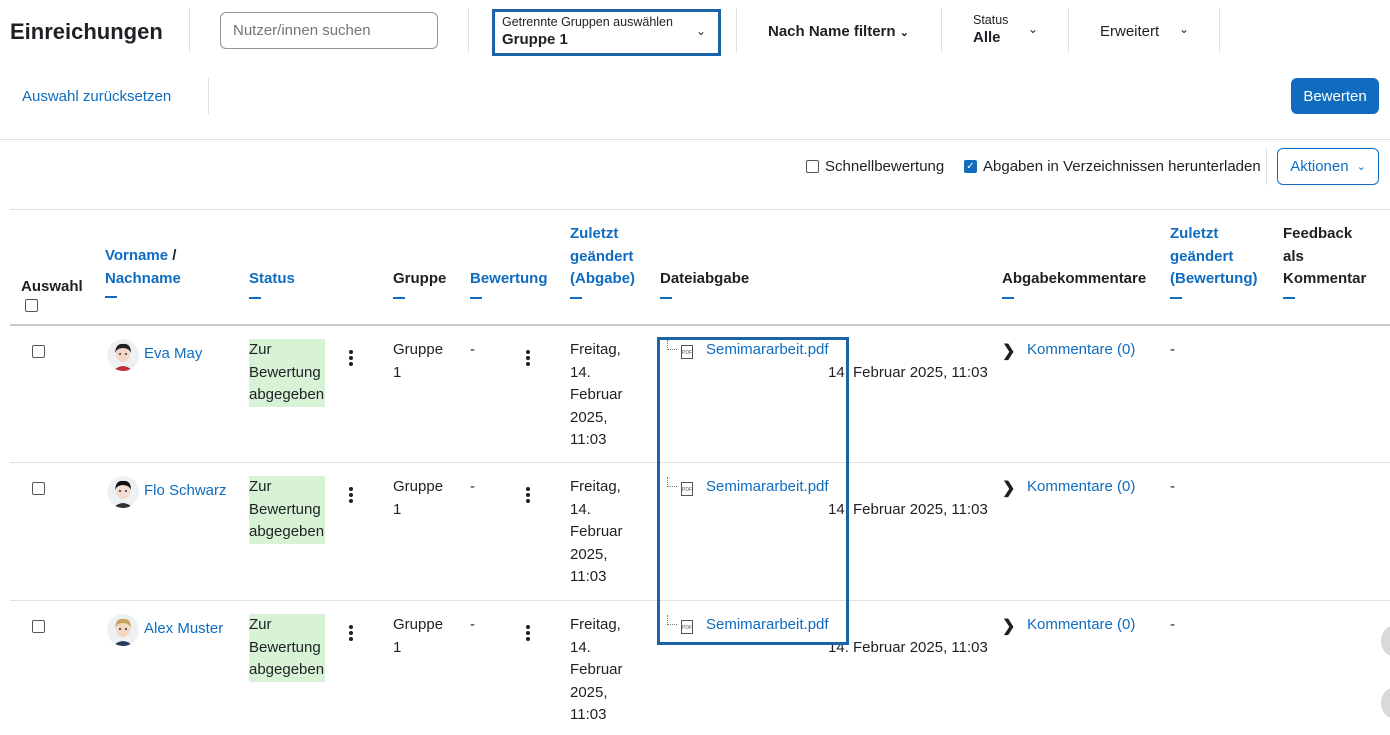  I want to click on download-folders-label: Abgaben in Verzeichnissen herunterladen, so click(1122, 166).